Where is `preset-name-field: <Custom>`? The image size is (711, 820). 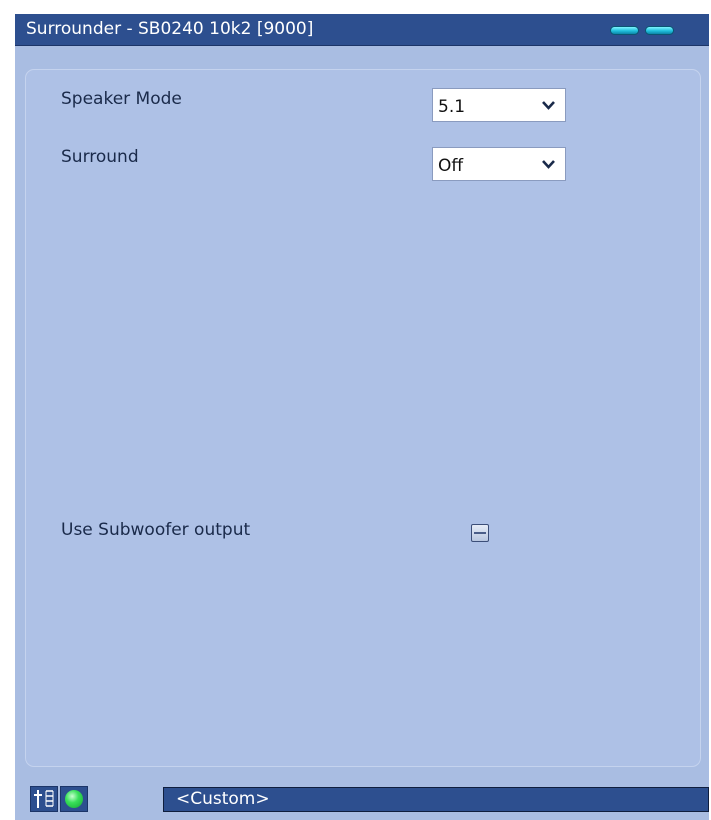
preset-name-field: <Custom> is located at coordinates (436, 799).